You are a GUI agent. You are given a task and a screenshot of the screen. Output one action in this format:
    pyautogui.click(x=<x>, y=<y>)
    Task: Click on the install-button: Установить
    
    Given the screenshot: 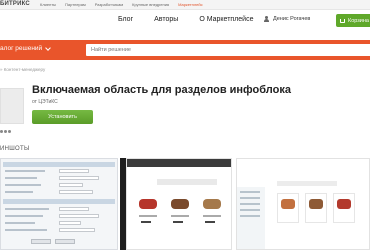 What is the action you would take?
    pyautogui.click(x=62, y=117)
    